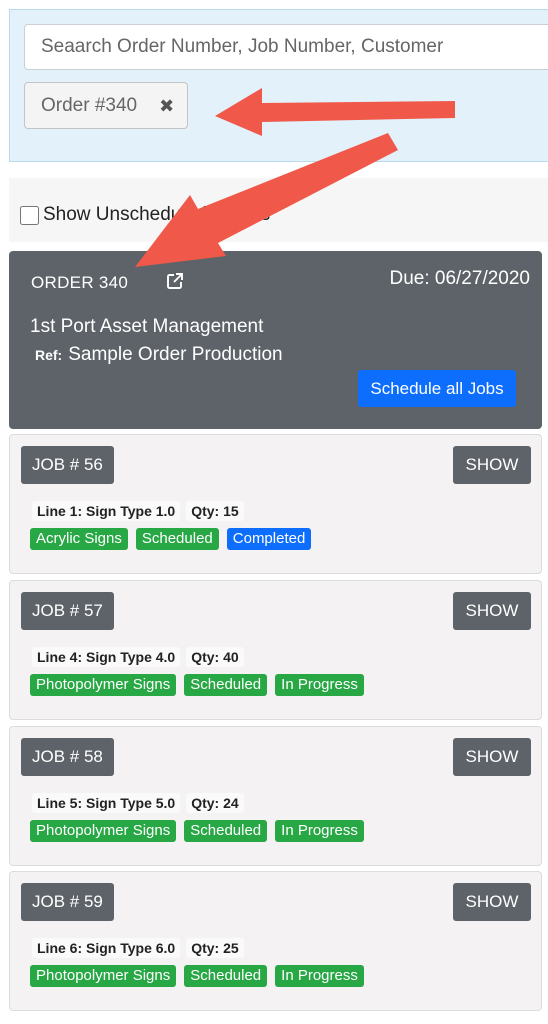 Image resolution: width=548 pixels, height=1024 pixels. What do you see at coordinates (29, 215) in the screenshot?
I see `show-unscheduled-checkbox` at bounding box center [29, 215].